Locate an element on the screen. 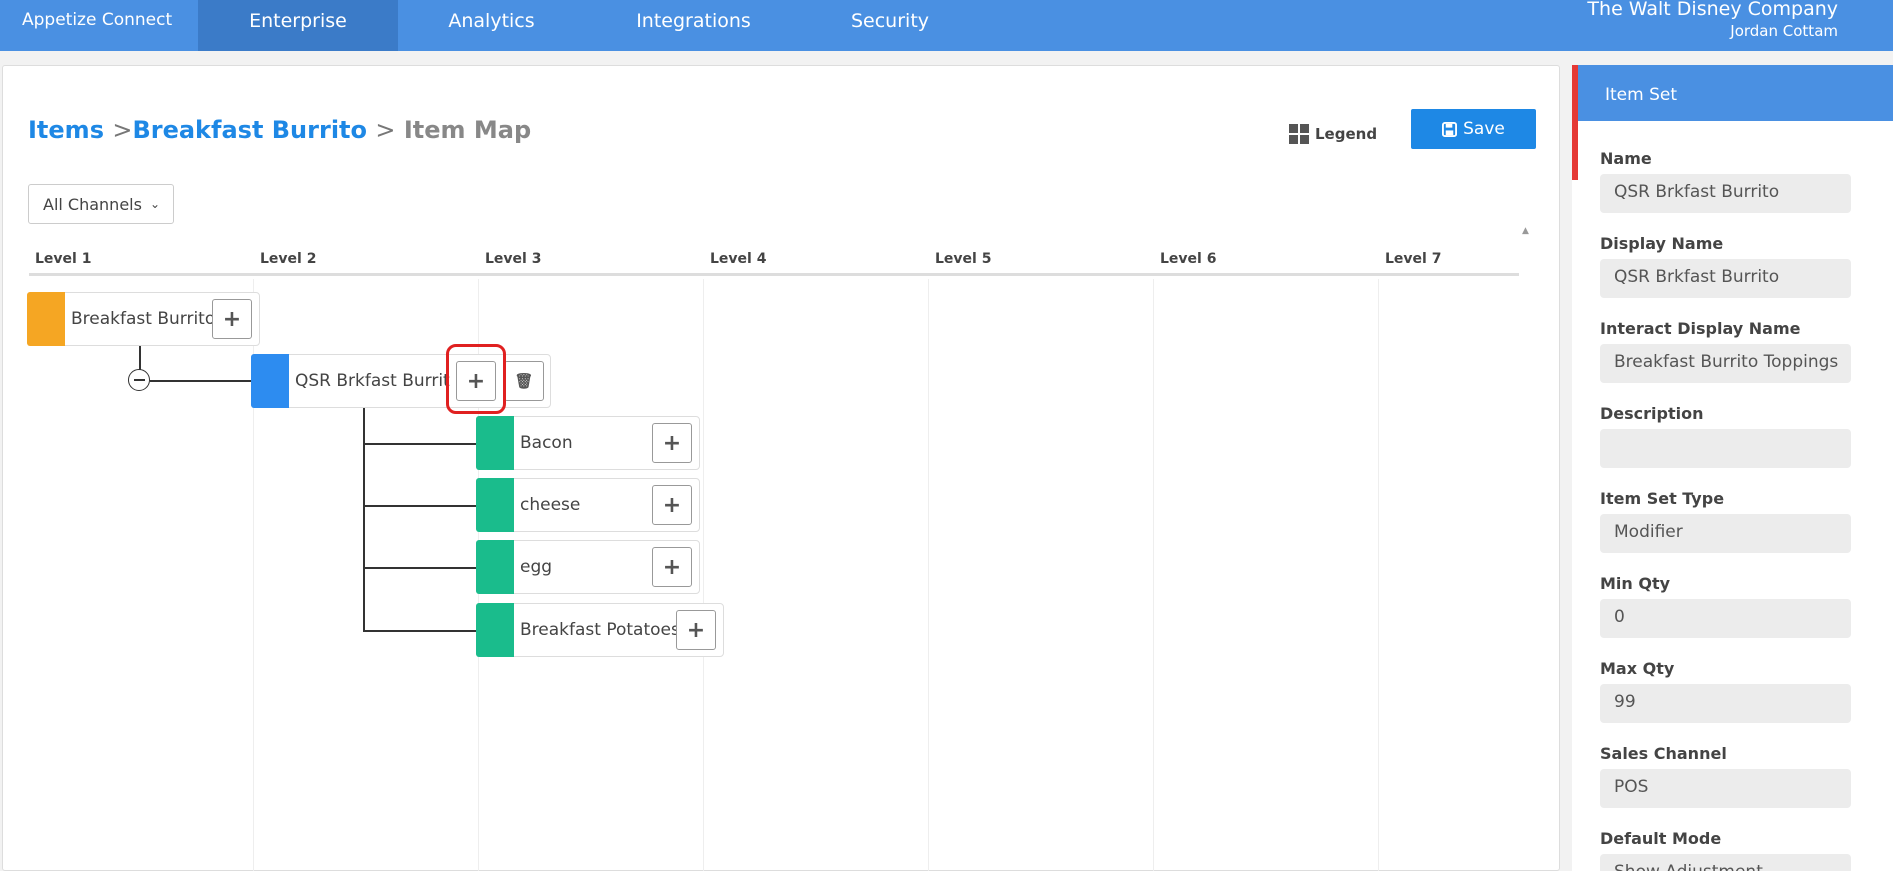 The width and height of the screenshot is (1893, 871). field-label: Max Qty is located at coordinates (1637, 668).